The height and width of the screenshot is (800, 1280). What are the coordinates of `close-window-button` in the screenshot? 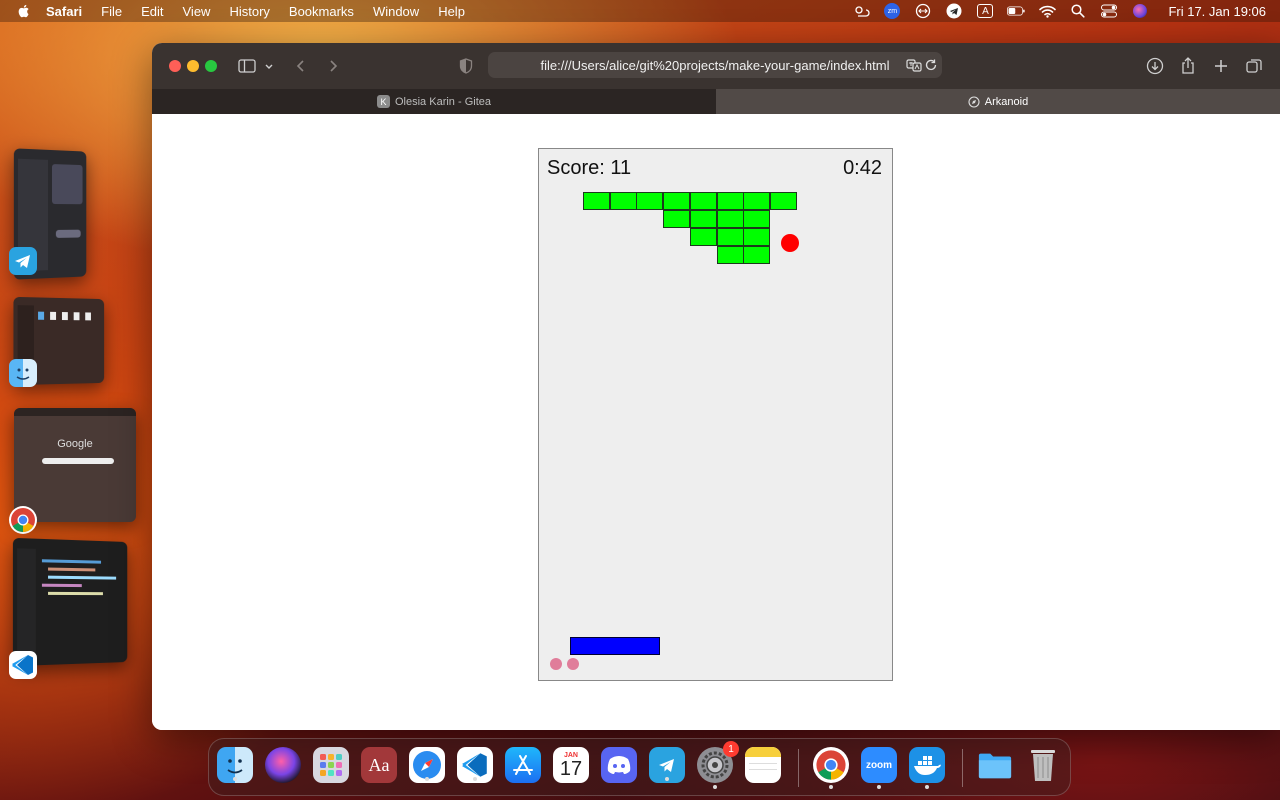 It's located at (175, 66).